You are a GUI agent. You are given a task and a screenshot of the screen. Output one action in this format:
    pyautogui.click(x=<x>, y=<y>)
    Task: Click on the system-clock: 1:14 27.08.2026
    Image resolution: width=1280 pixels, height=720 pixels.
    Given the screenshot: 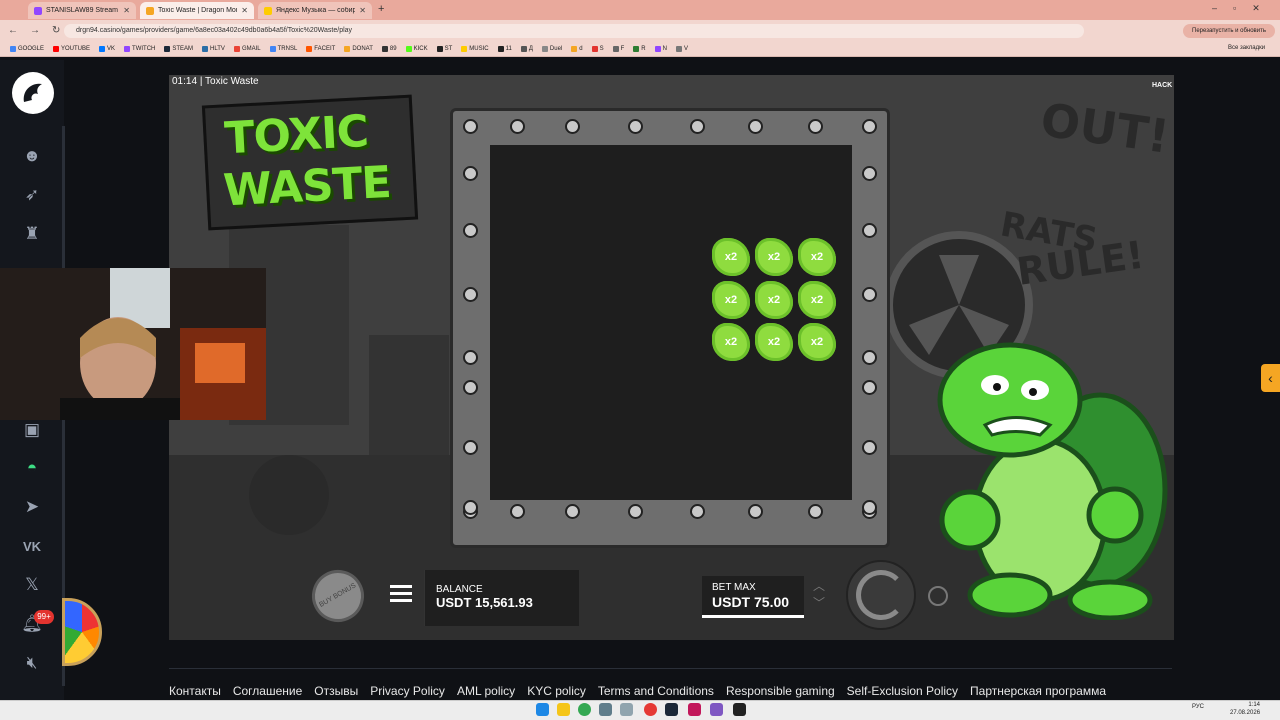 What is the action you would take?
    pyautogui.click(x=1245, y=709)
    